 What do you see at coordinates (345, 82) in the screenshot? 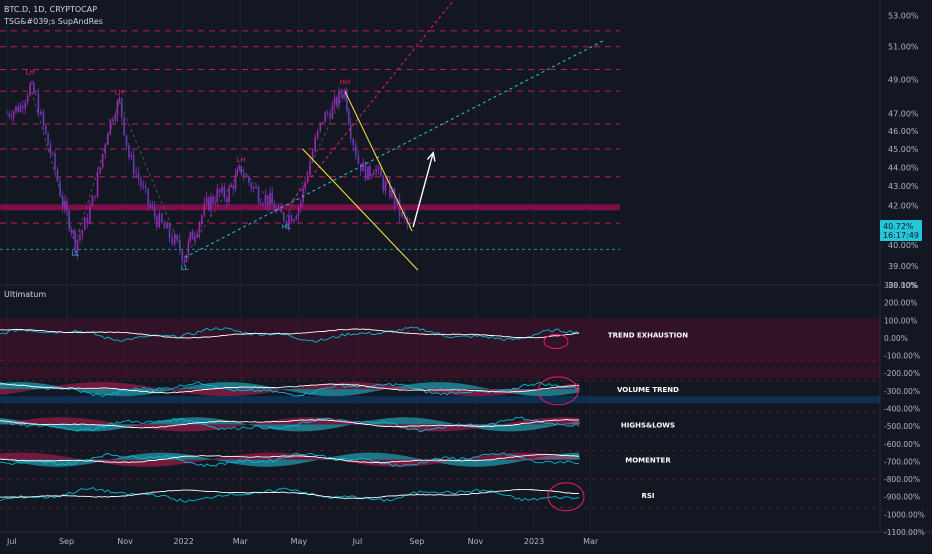
I see `pivot-label: HH` at bounding box center [345, 82].